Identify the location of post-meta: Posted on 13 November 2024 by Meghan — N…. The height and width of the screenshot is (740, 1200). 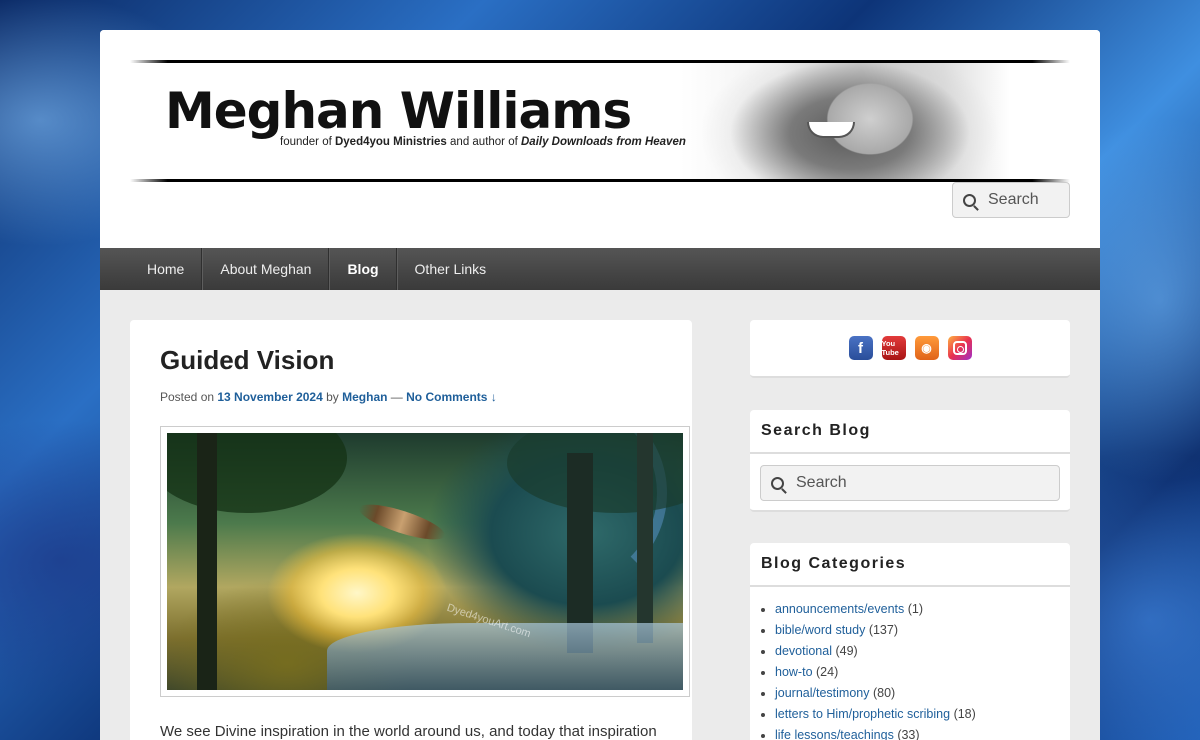
(411, 397).